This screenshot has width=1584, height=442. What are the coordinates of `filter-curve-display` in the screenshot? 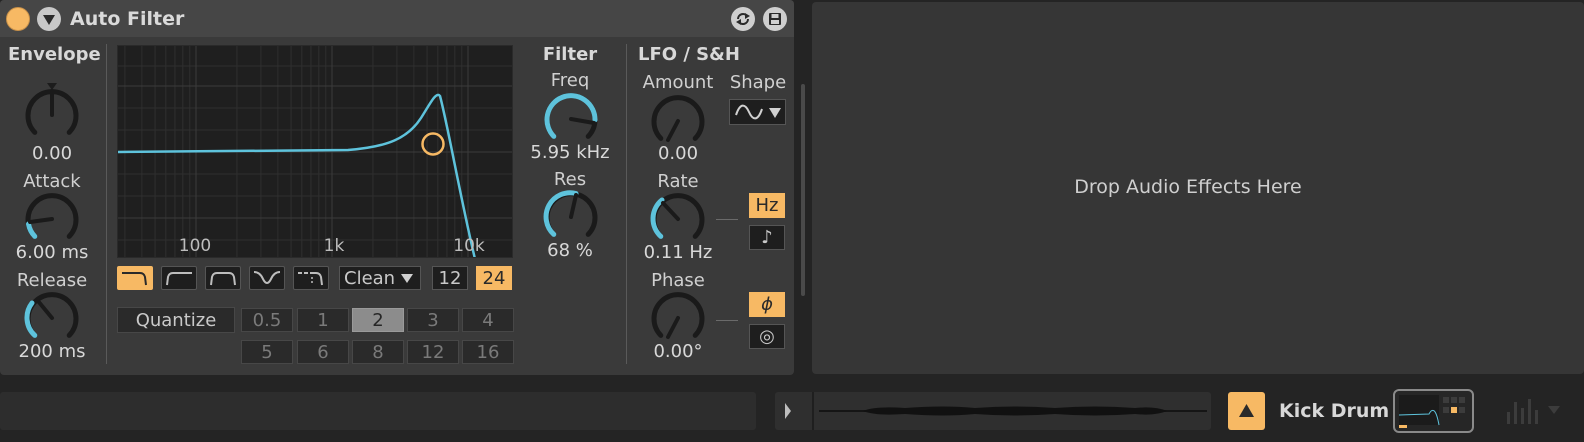 It's located at (315, 152).